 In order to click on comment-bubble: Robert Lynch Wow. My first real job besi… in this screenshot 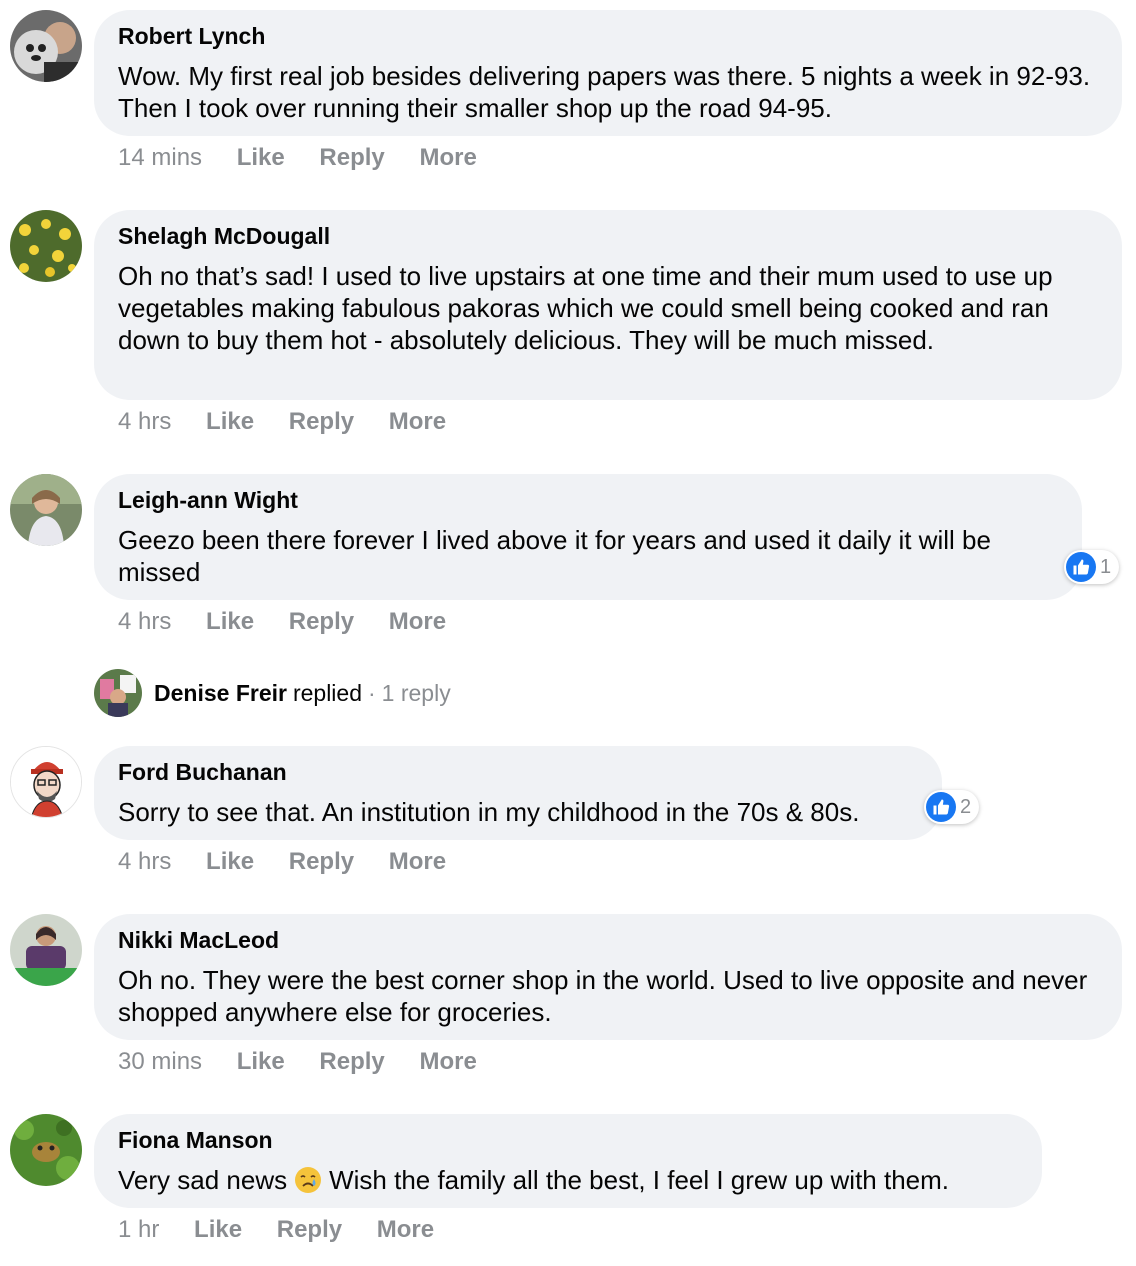, I will do `click(608, 73)`.